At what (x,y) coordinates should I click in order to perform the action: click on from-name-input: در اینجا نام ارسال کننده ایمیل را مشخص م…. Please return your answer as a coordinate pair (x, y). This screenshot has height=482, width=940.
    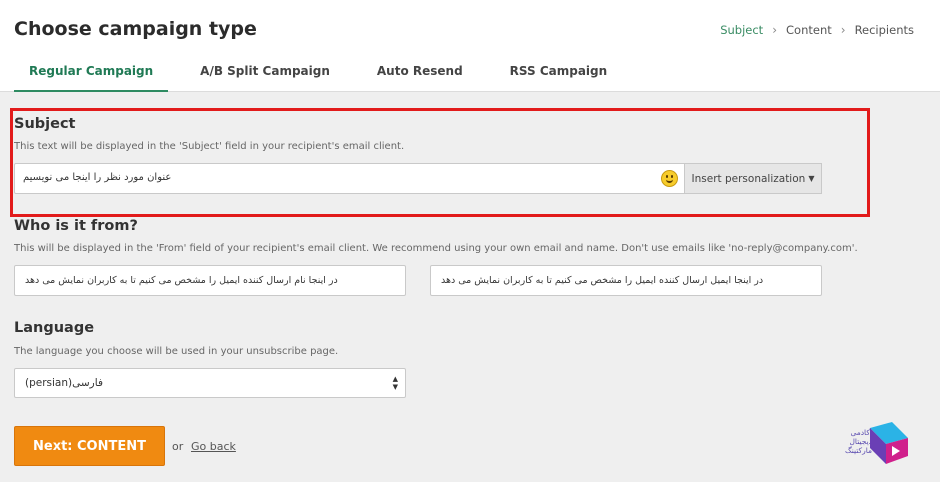
    Looking at the image, I should click on (210, 280).